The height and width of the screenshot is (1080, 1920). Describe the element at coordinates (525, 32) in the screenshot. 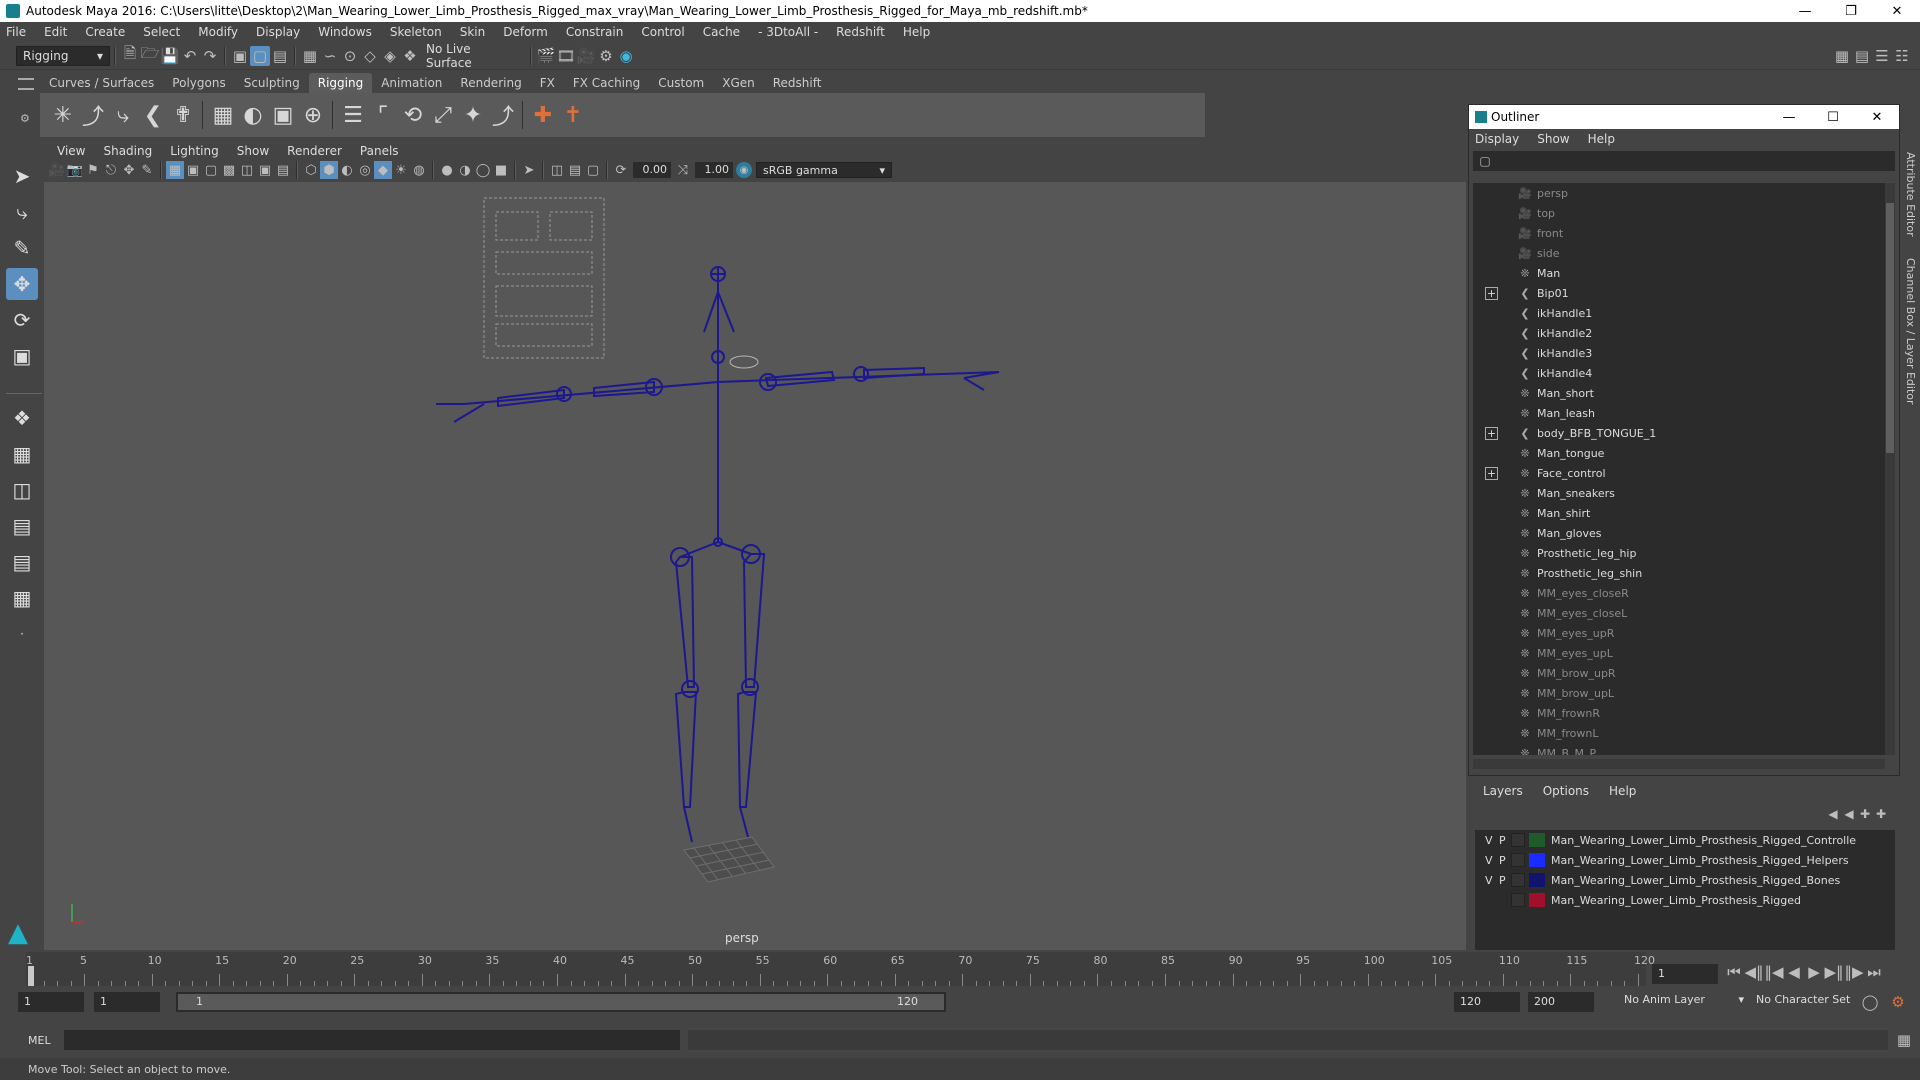

I see `menu-deform: Deform` at that location.